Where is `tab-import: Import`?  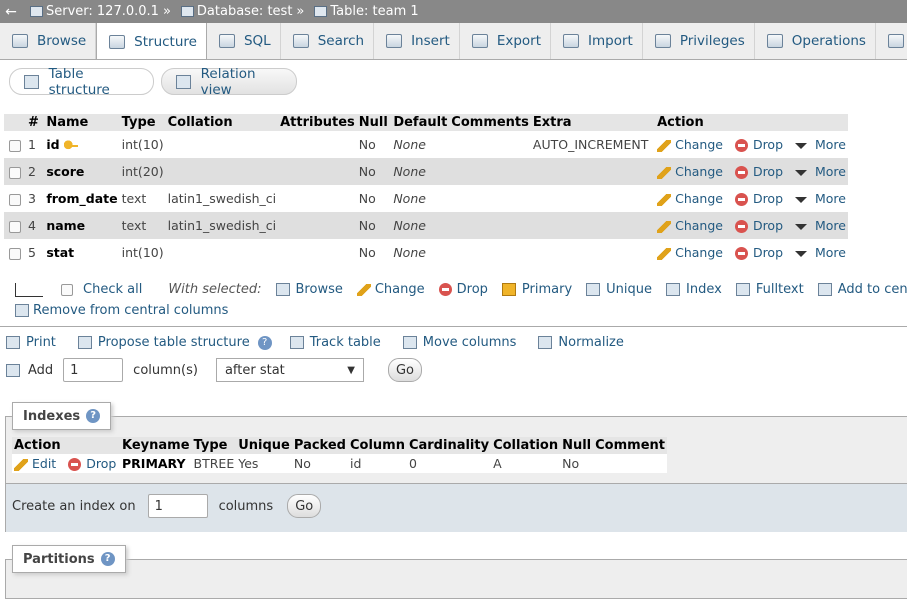 tab-import: Import is located at coordinates (597, 41).